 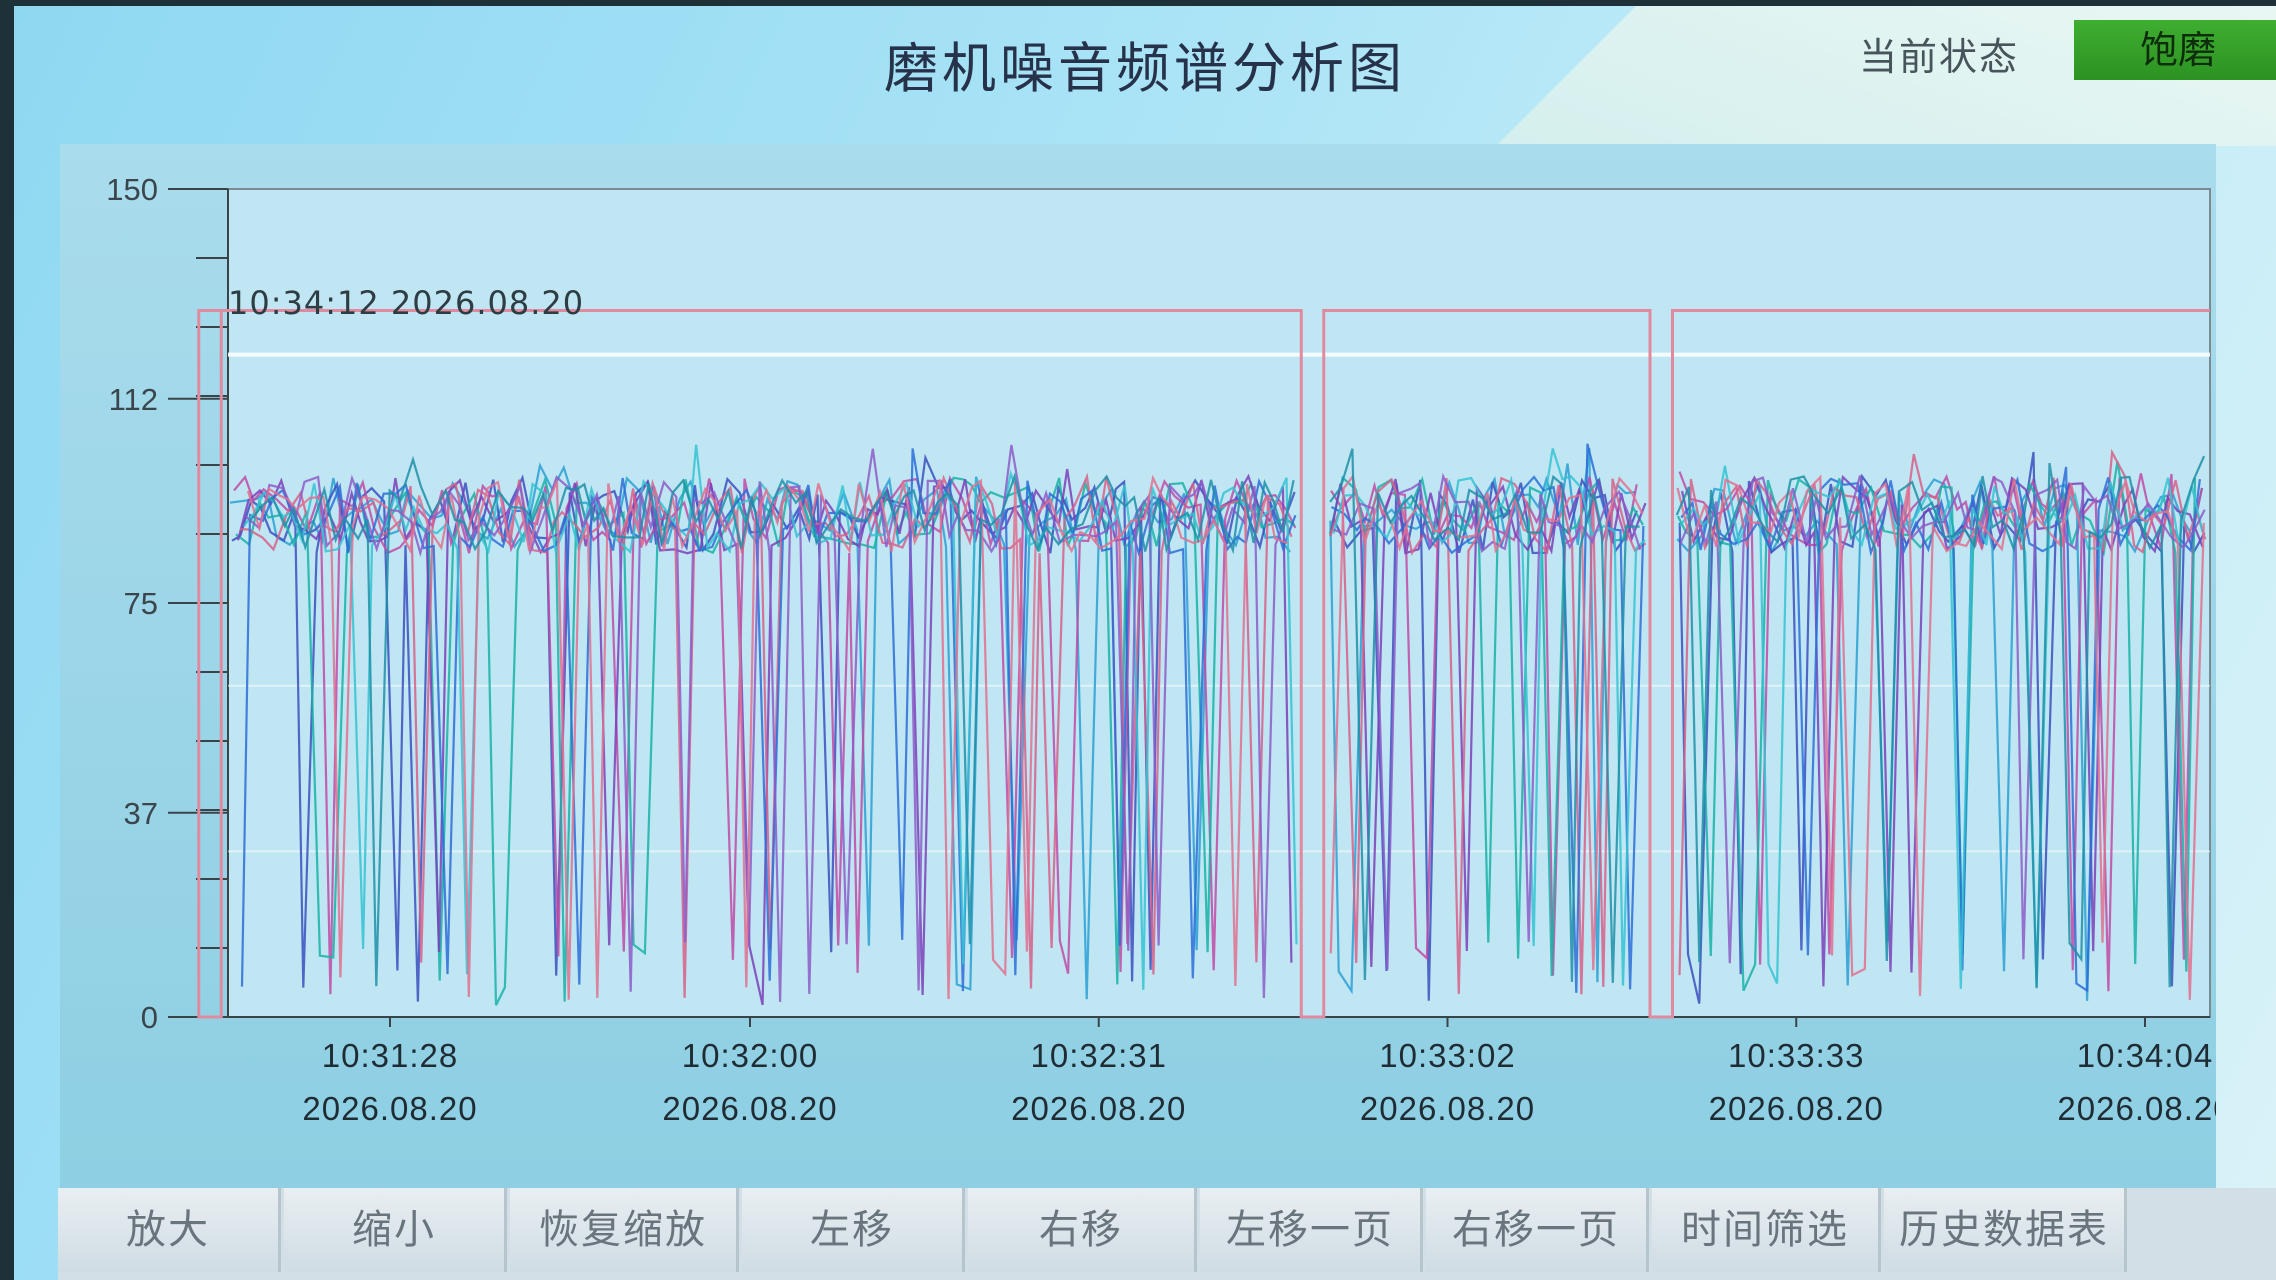 What do you see at coordinates (141, 813) in the screenshot?
I see `y-tick-label: 37` at bounding box center [141, 813].